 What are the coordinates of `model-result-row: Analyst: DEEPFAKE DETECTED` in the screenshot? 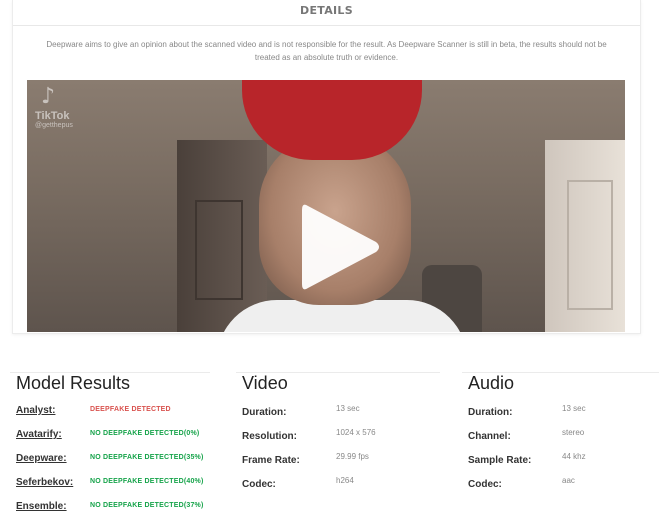 It's located at (115, 416).